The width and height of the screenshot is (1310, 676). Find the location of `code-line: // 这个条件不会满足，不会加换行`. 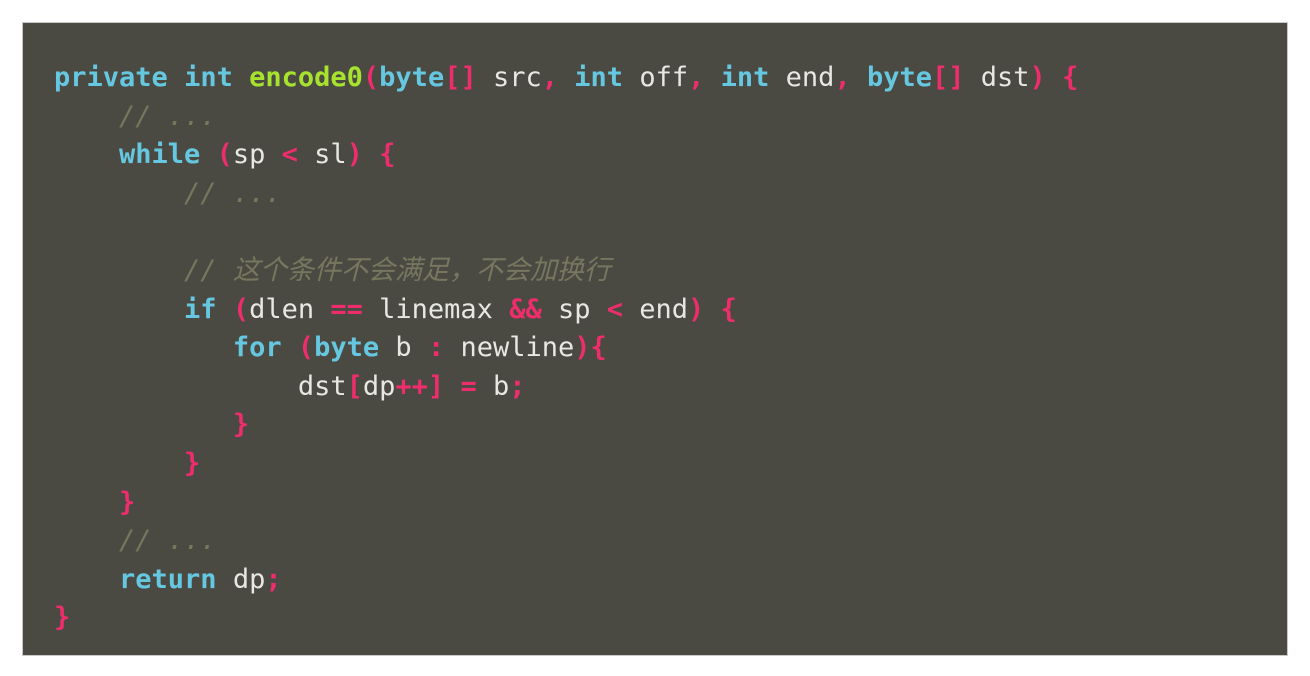

code-line: // 这个条件不会满足，不会加换行 is located at coordinates (670, 271).